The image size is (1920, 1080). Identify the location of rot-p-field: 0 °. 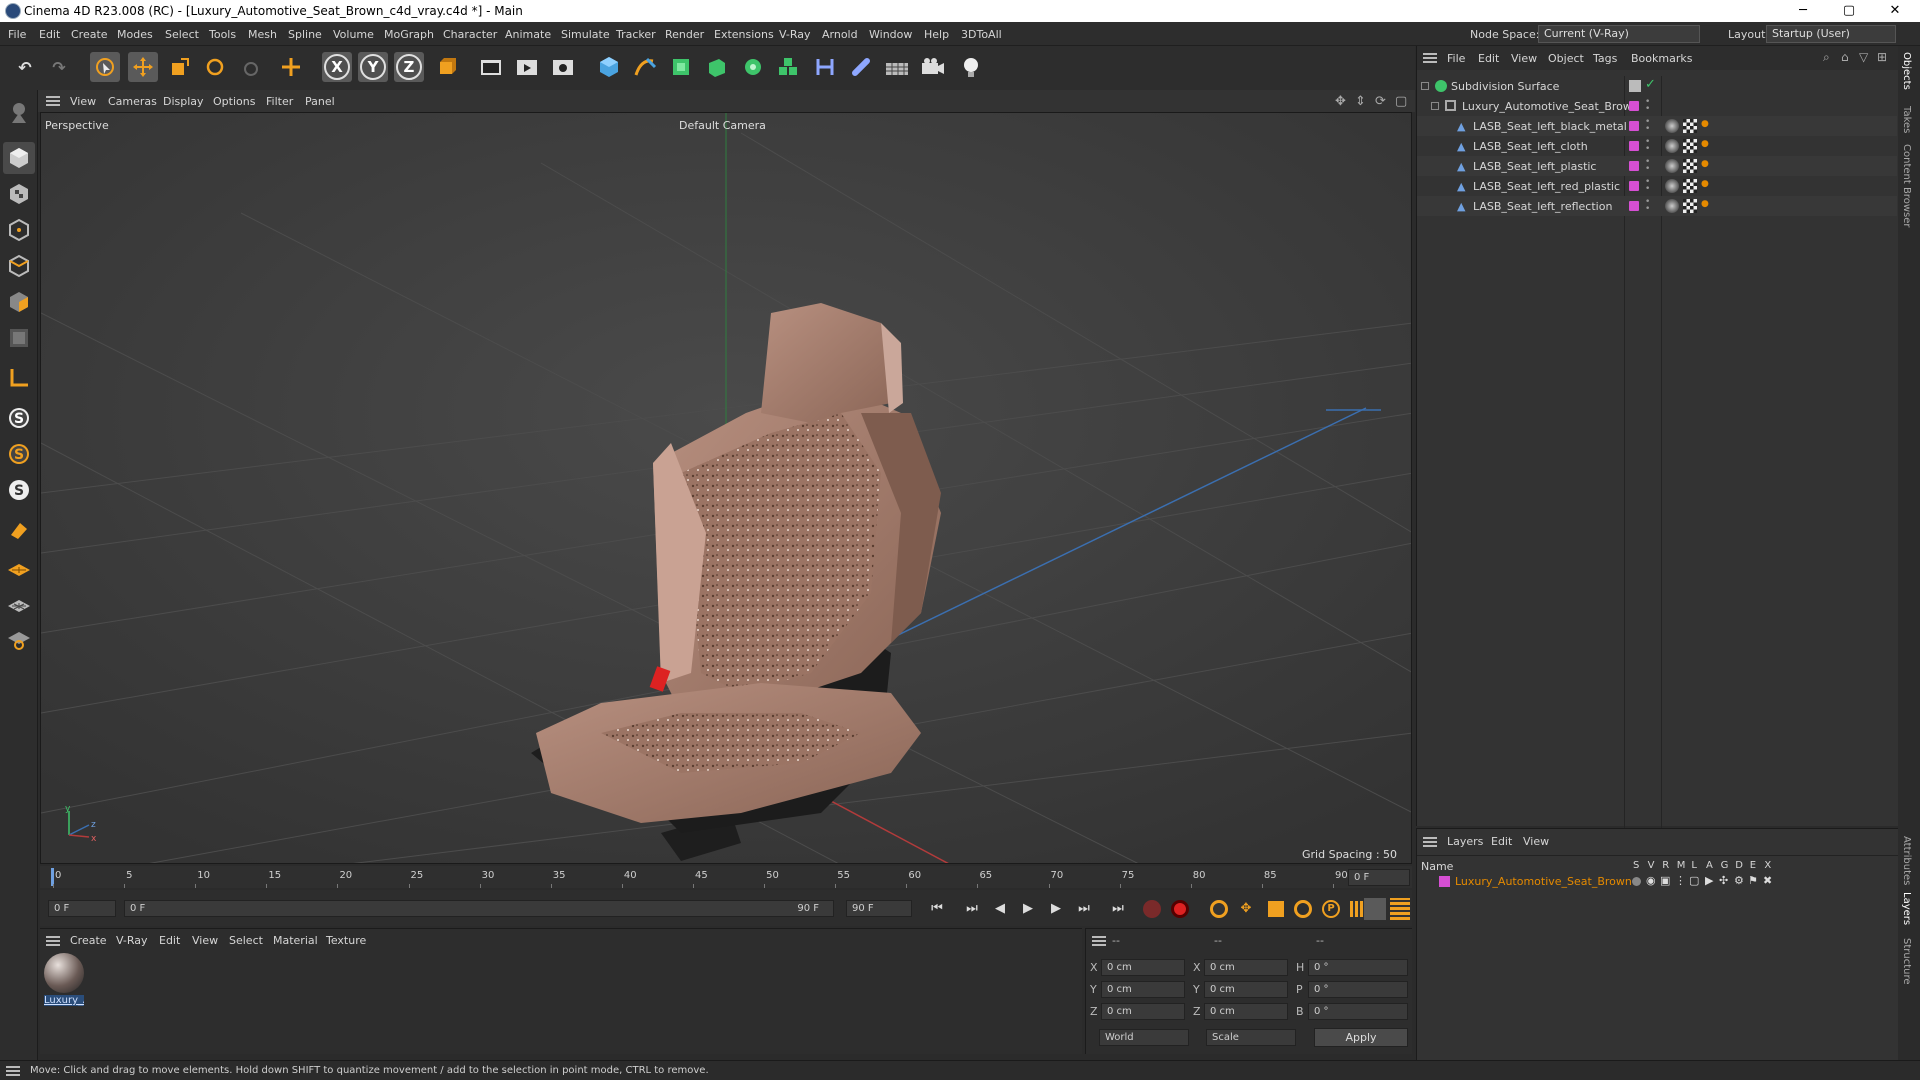
(1358, 989).